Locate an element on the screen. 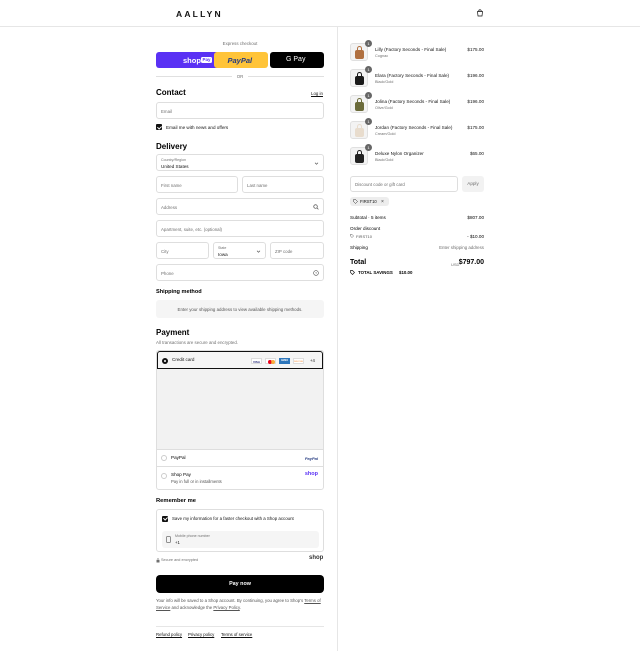  country-select: Country/Region United States is located at coordinates (240, 162).